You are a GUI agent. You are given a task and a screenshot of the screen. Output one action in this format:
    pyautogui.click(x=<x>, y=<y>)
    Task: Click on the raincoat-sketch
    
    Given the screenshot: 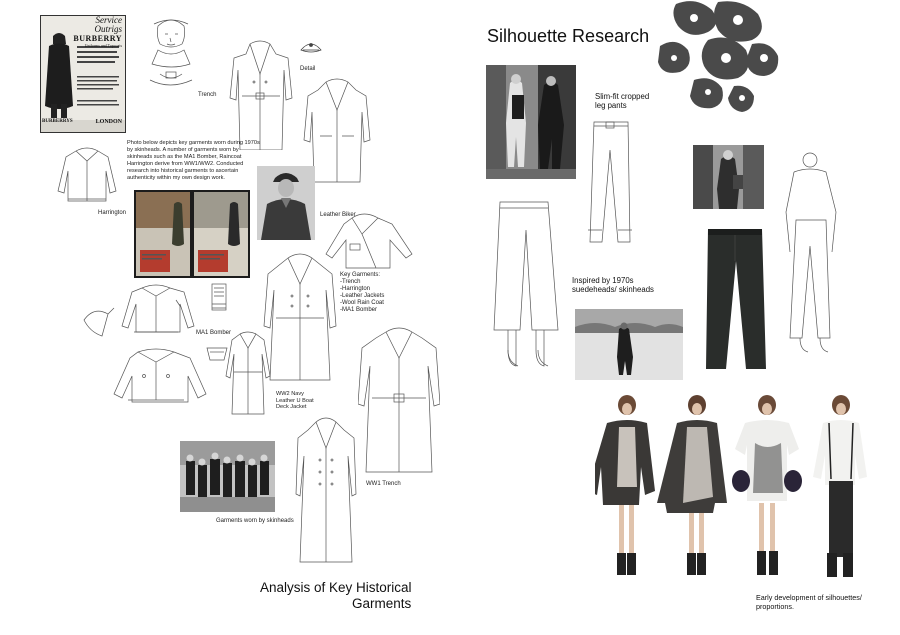 What is the action you would take?
    pyautogui.click(x=300, y=317)
    